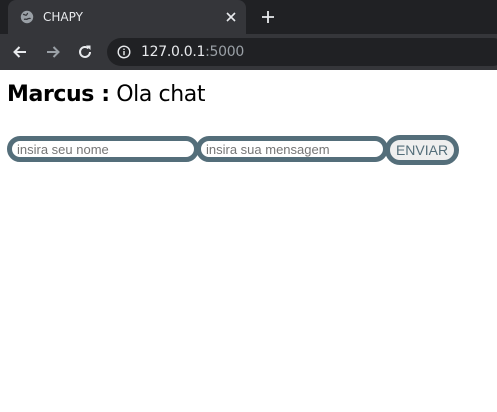  What do you see at coordinates (268, 17) in the screenshot?
I see `plus-icon` at bounding box center [268, 17].